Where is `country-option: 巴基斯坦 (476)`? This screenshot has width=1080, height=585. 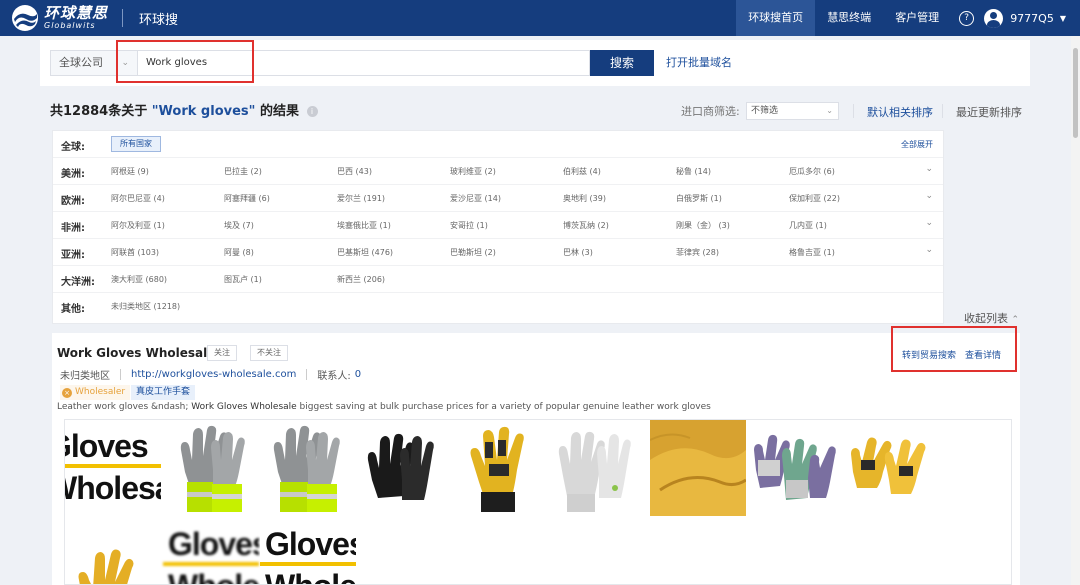 country-option: 巴基斯坦 (476) is located at coordinates (365, 252).